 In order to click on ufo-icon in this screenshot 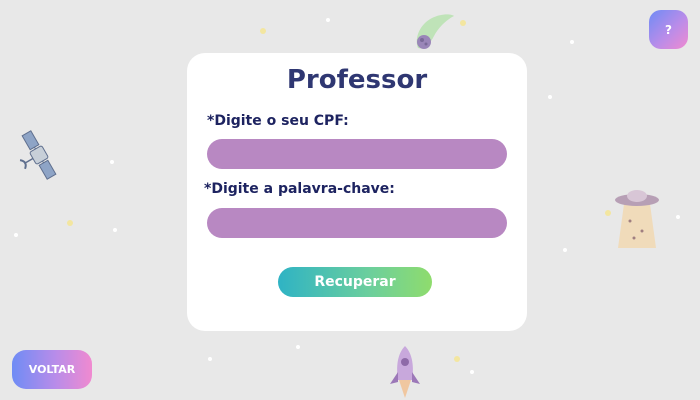, I will do `click(637, 219)`.